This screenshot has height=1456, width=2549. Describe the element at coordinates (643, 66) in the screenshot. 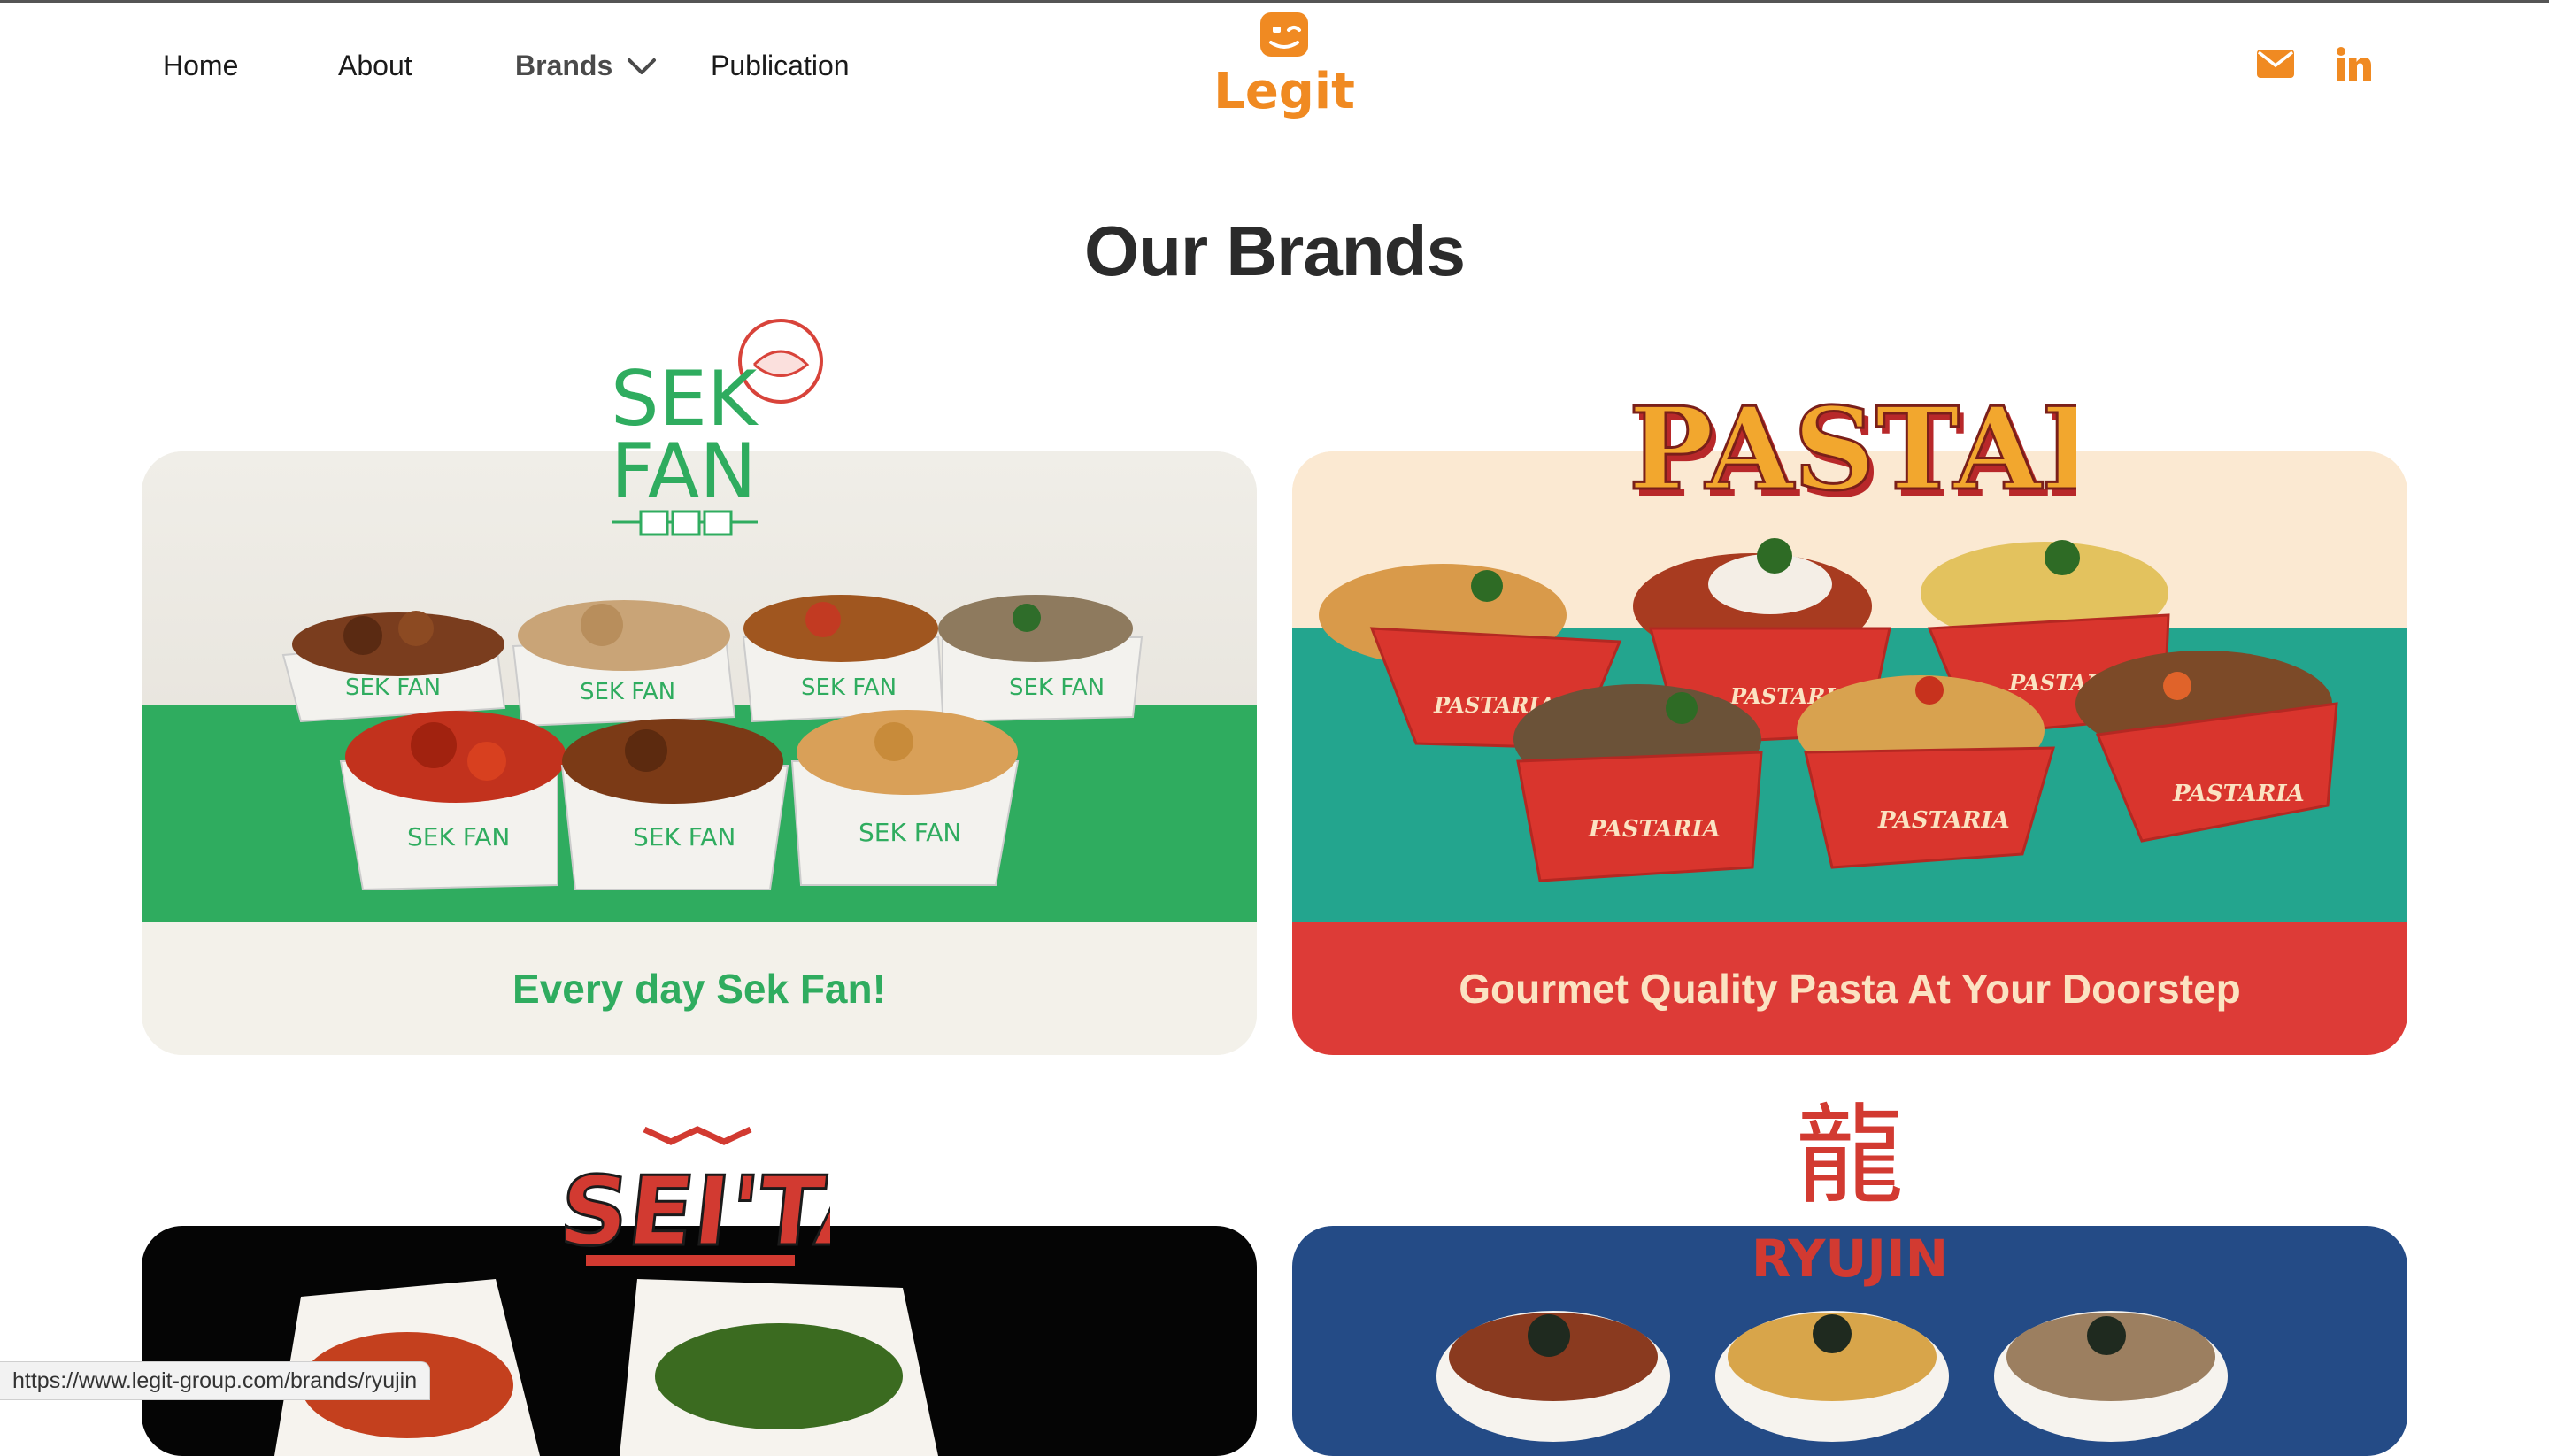

I see `chevron-down-icon` at that location.